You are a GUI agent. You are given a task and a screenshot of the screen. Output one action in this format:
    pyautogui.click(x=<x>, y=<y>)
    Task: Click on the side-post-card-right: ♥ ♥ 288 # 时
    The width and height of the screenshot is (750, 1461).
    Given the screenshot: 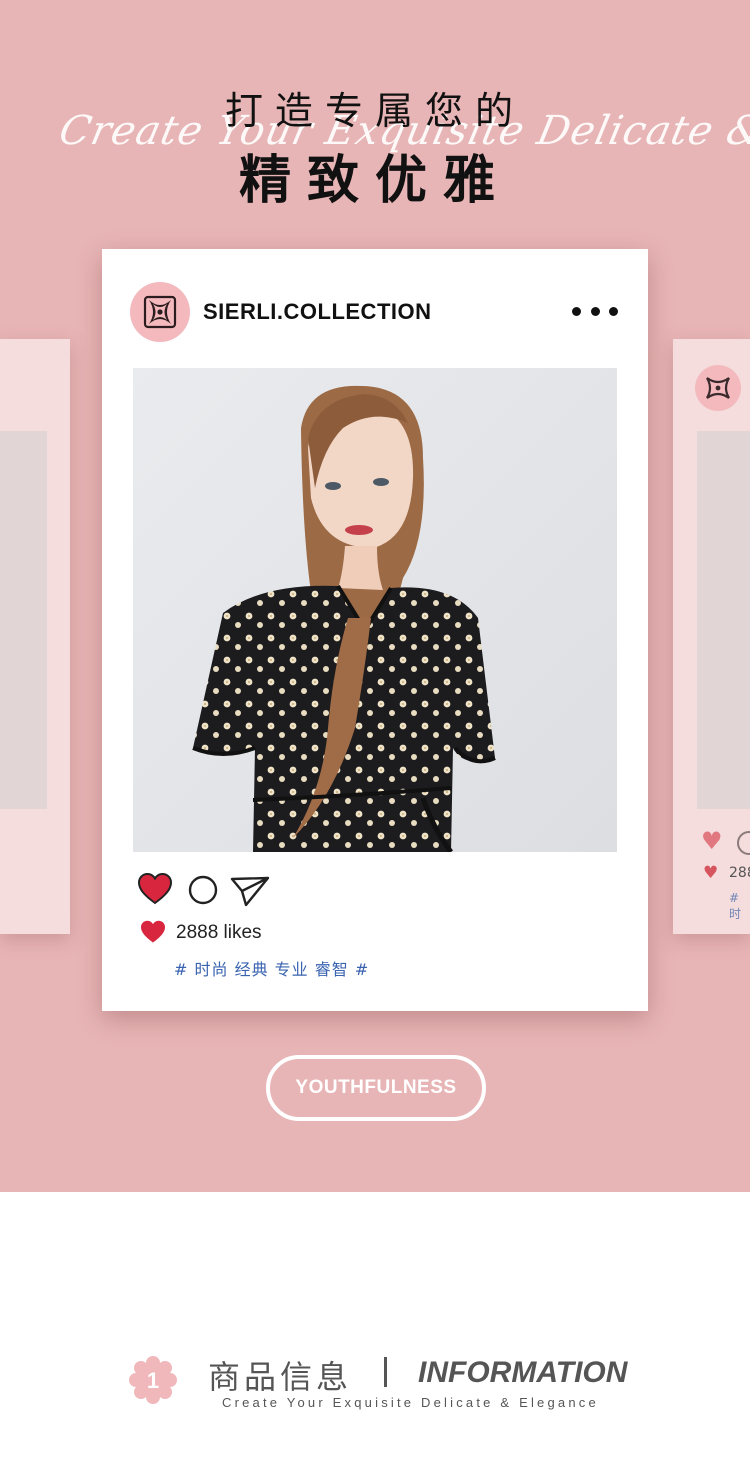 What is the action you would take?
    pyautogui.click(x=711, y=636)
    